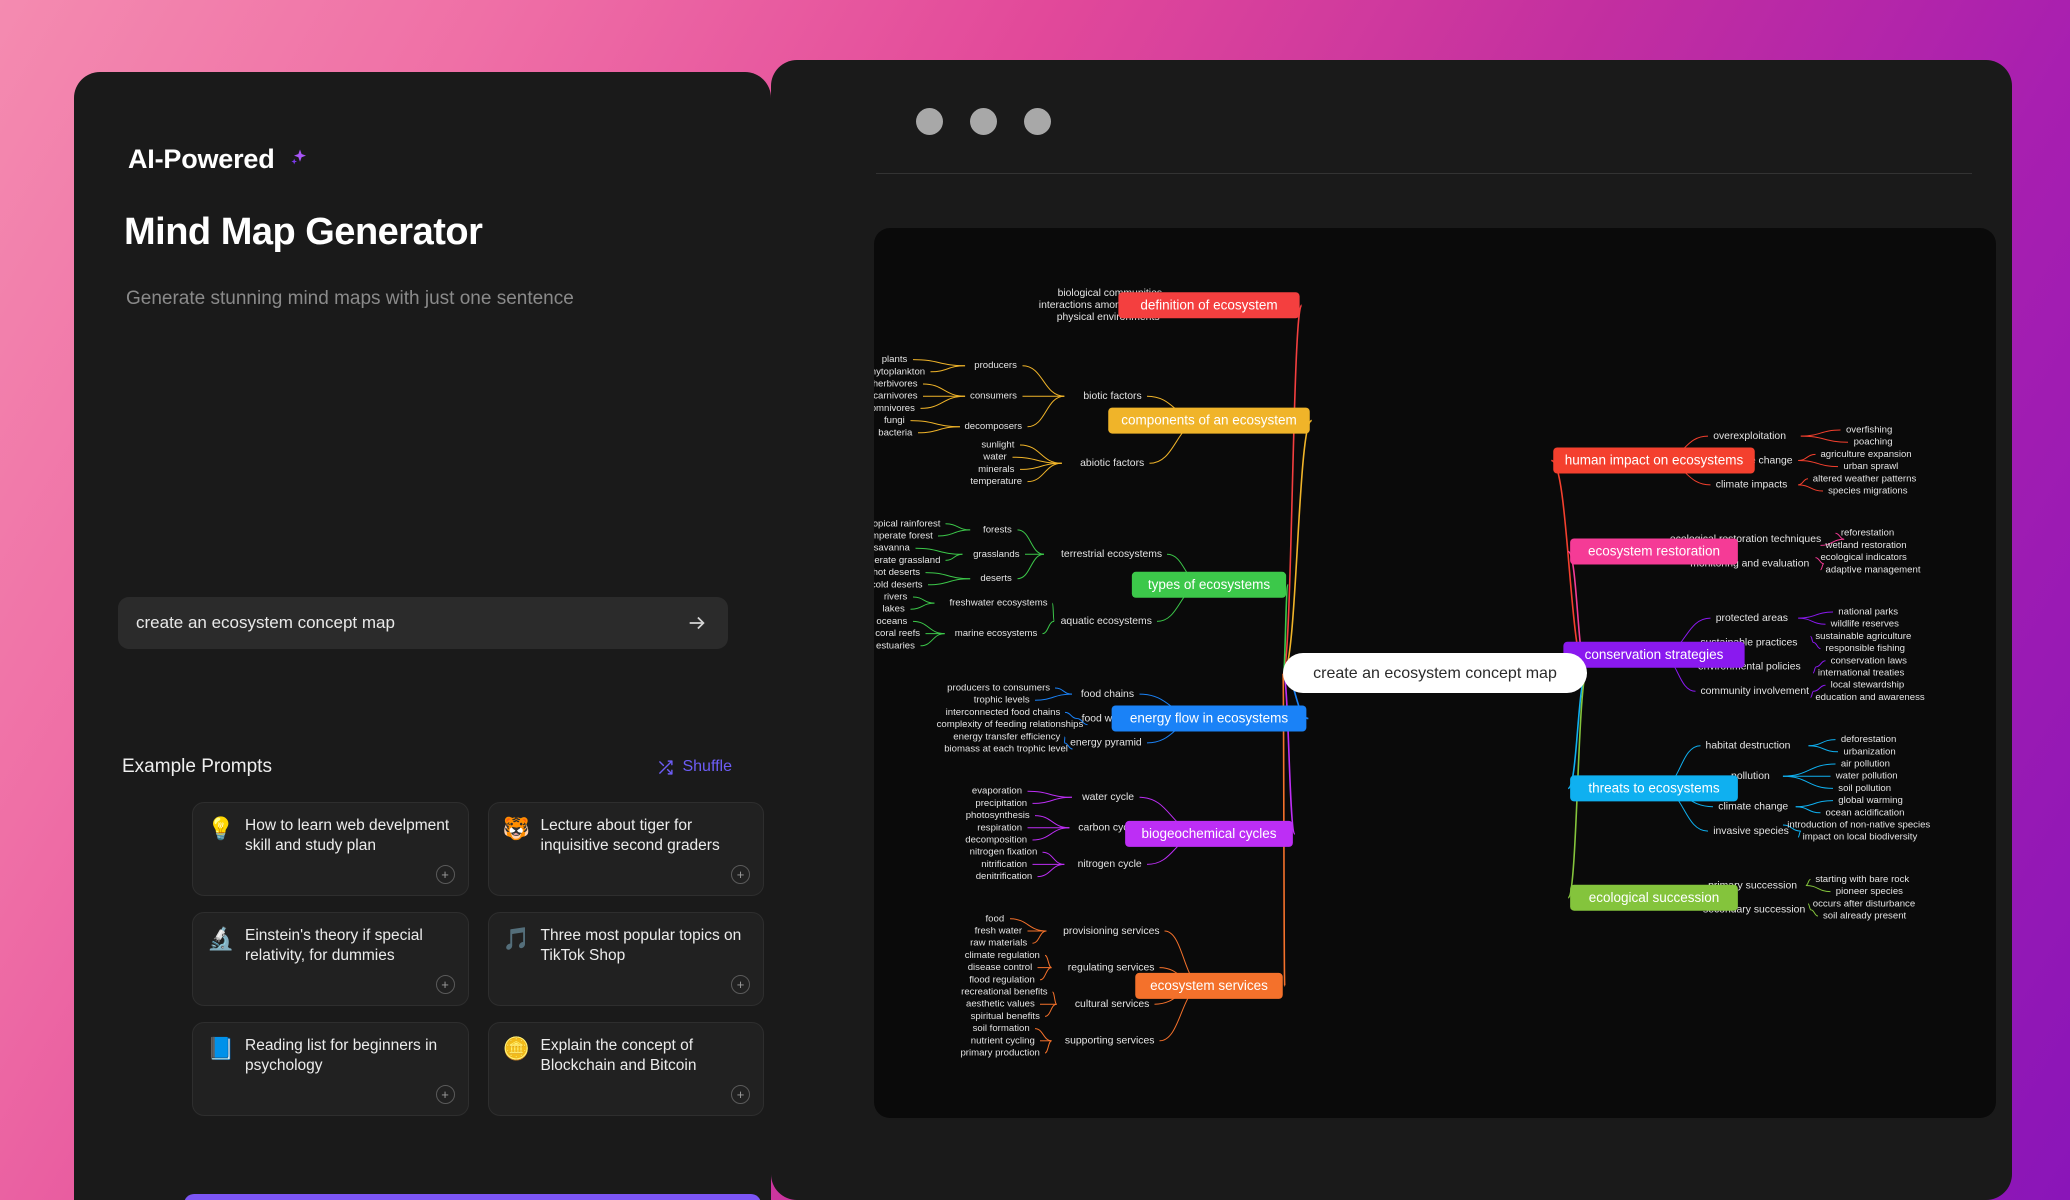 The image size is (2070, 1200). Describe the element at coordinates (1858, 825) in the screenshot. I see `mindmap-node-label: introduction of non-native species` at that location.